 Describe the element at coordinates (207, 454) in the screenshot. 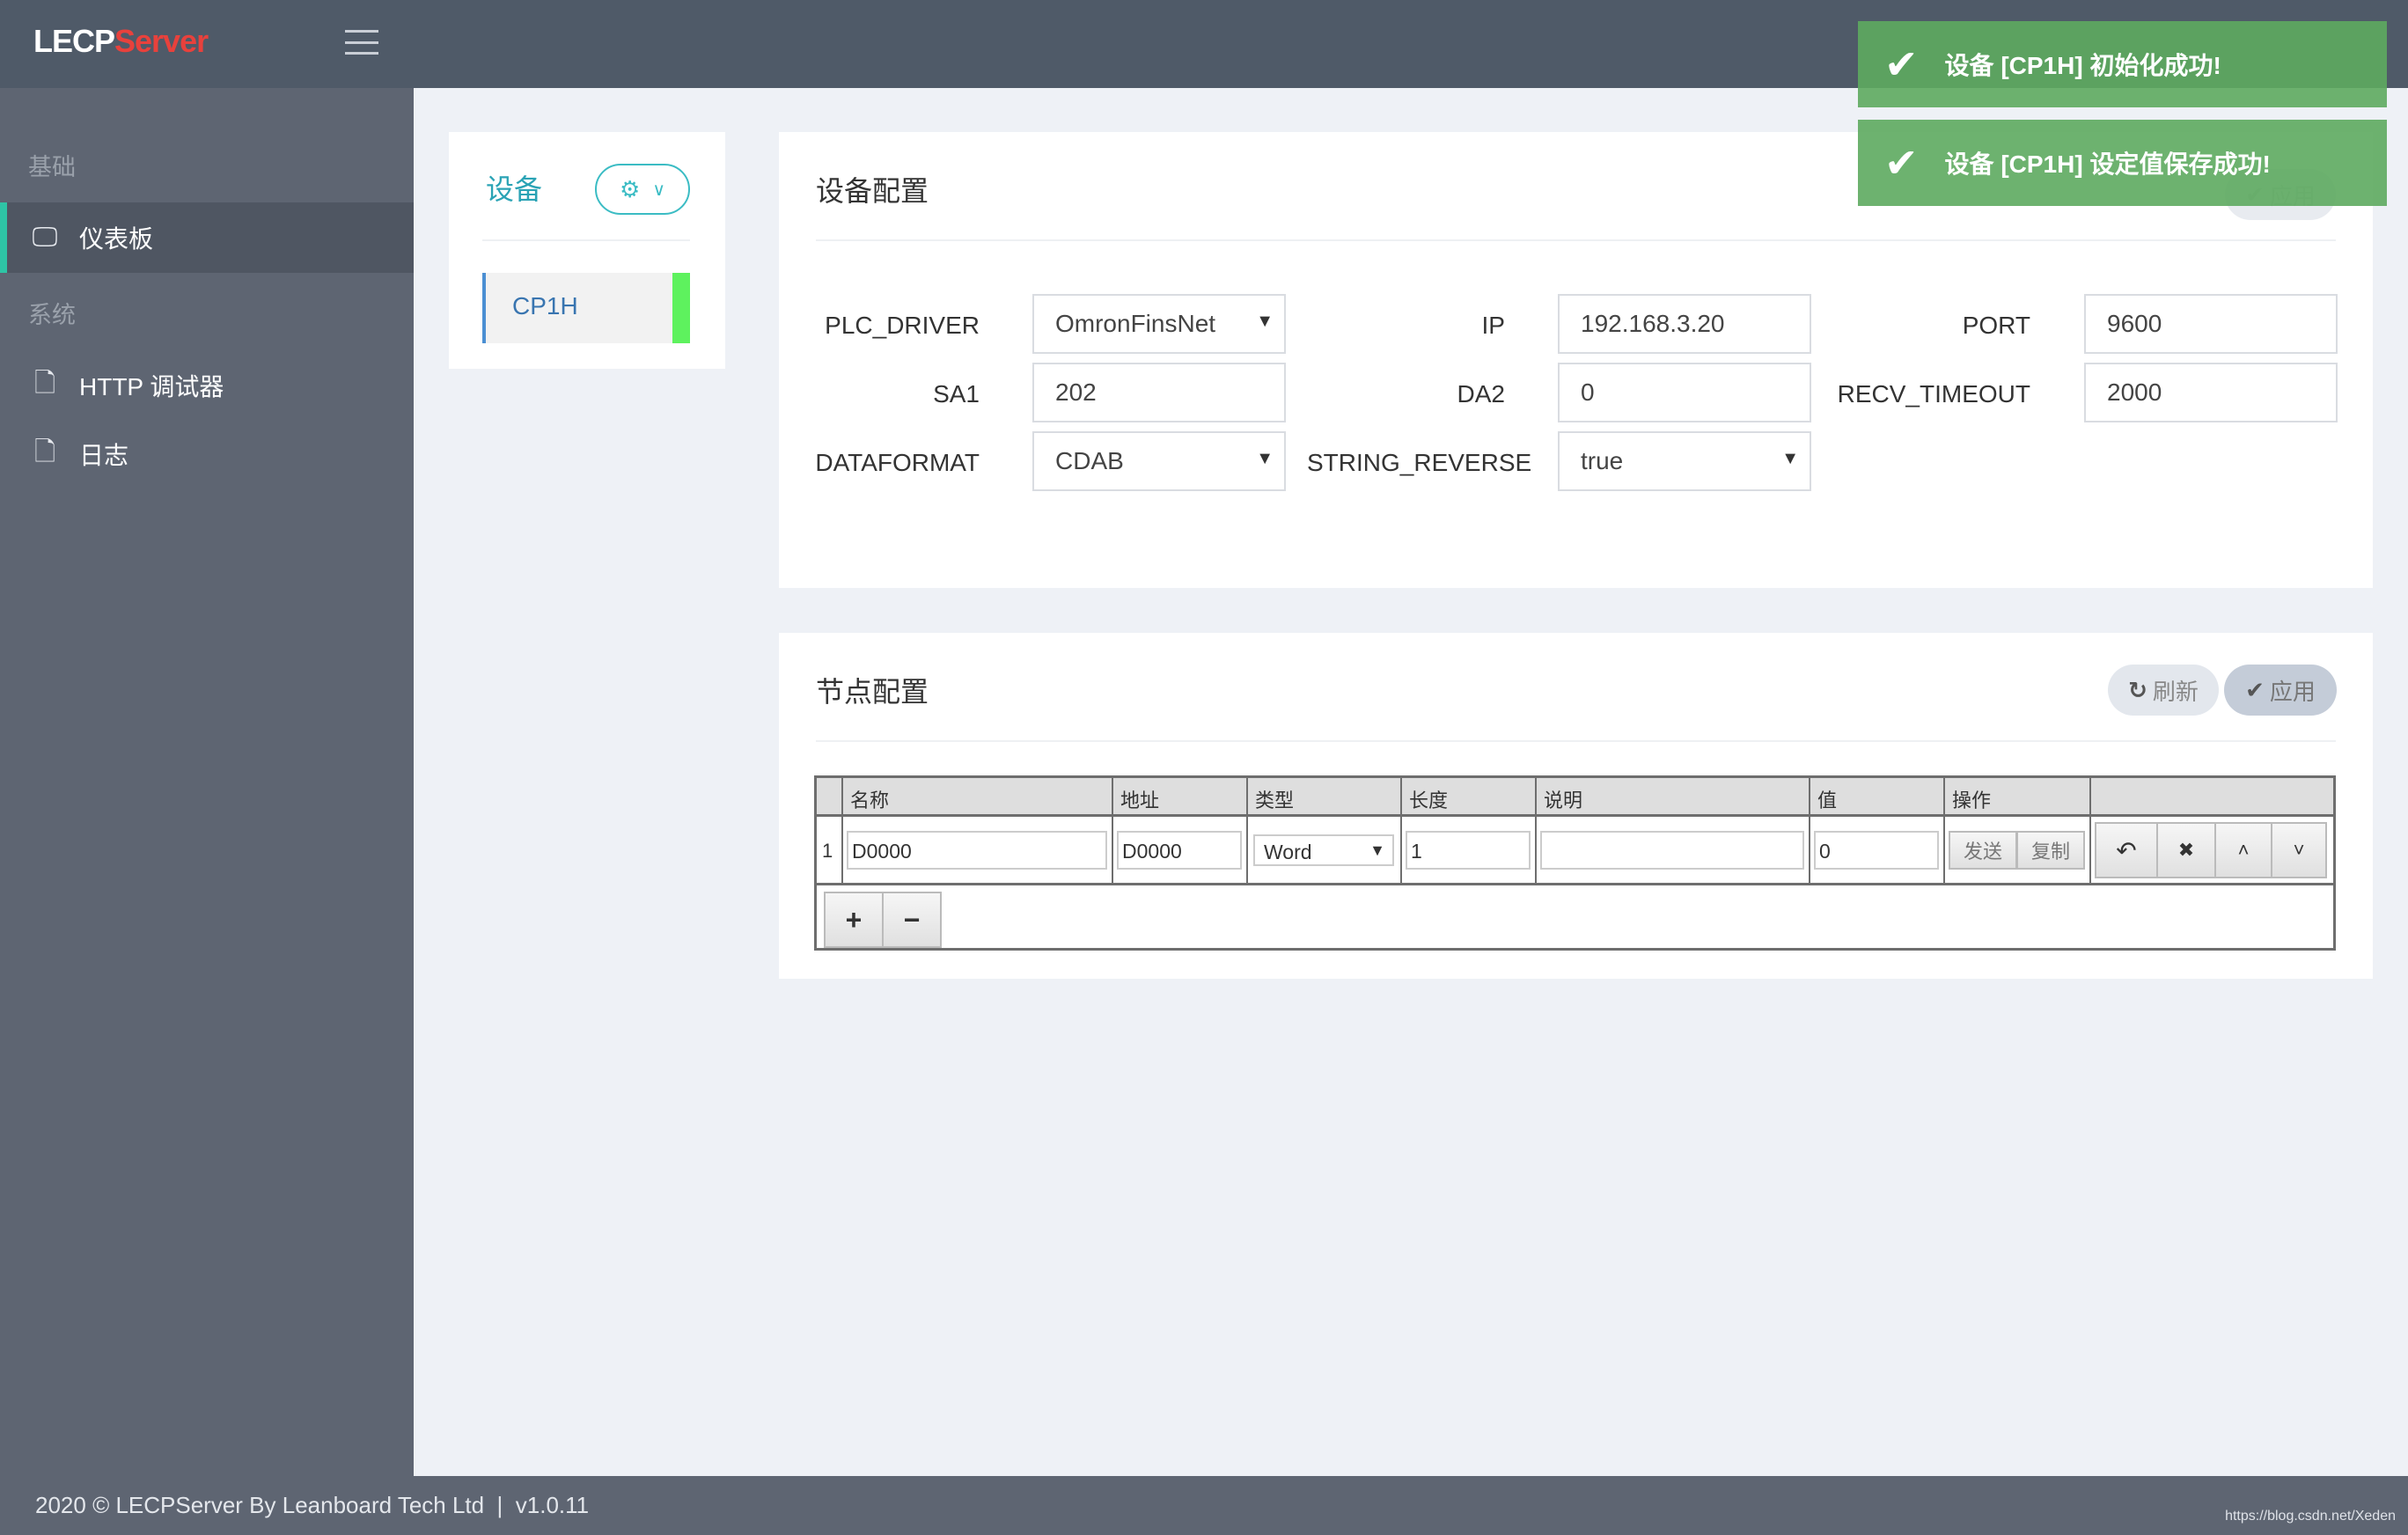

I see `sidebar-item-log: 🗋 日志` at that location.